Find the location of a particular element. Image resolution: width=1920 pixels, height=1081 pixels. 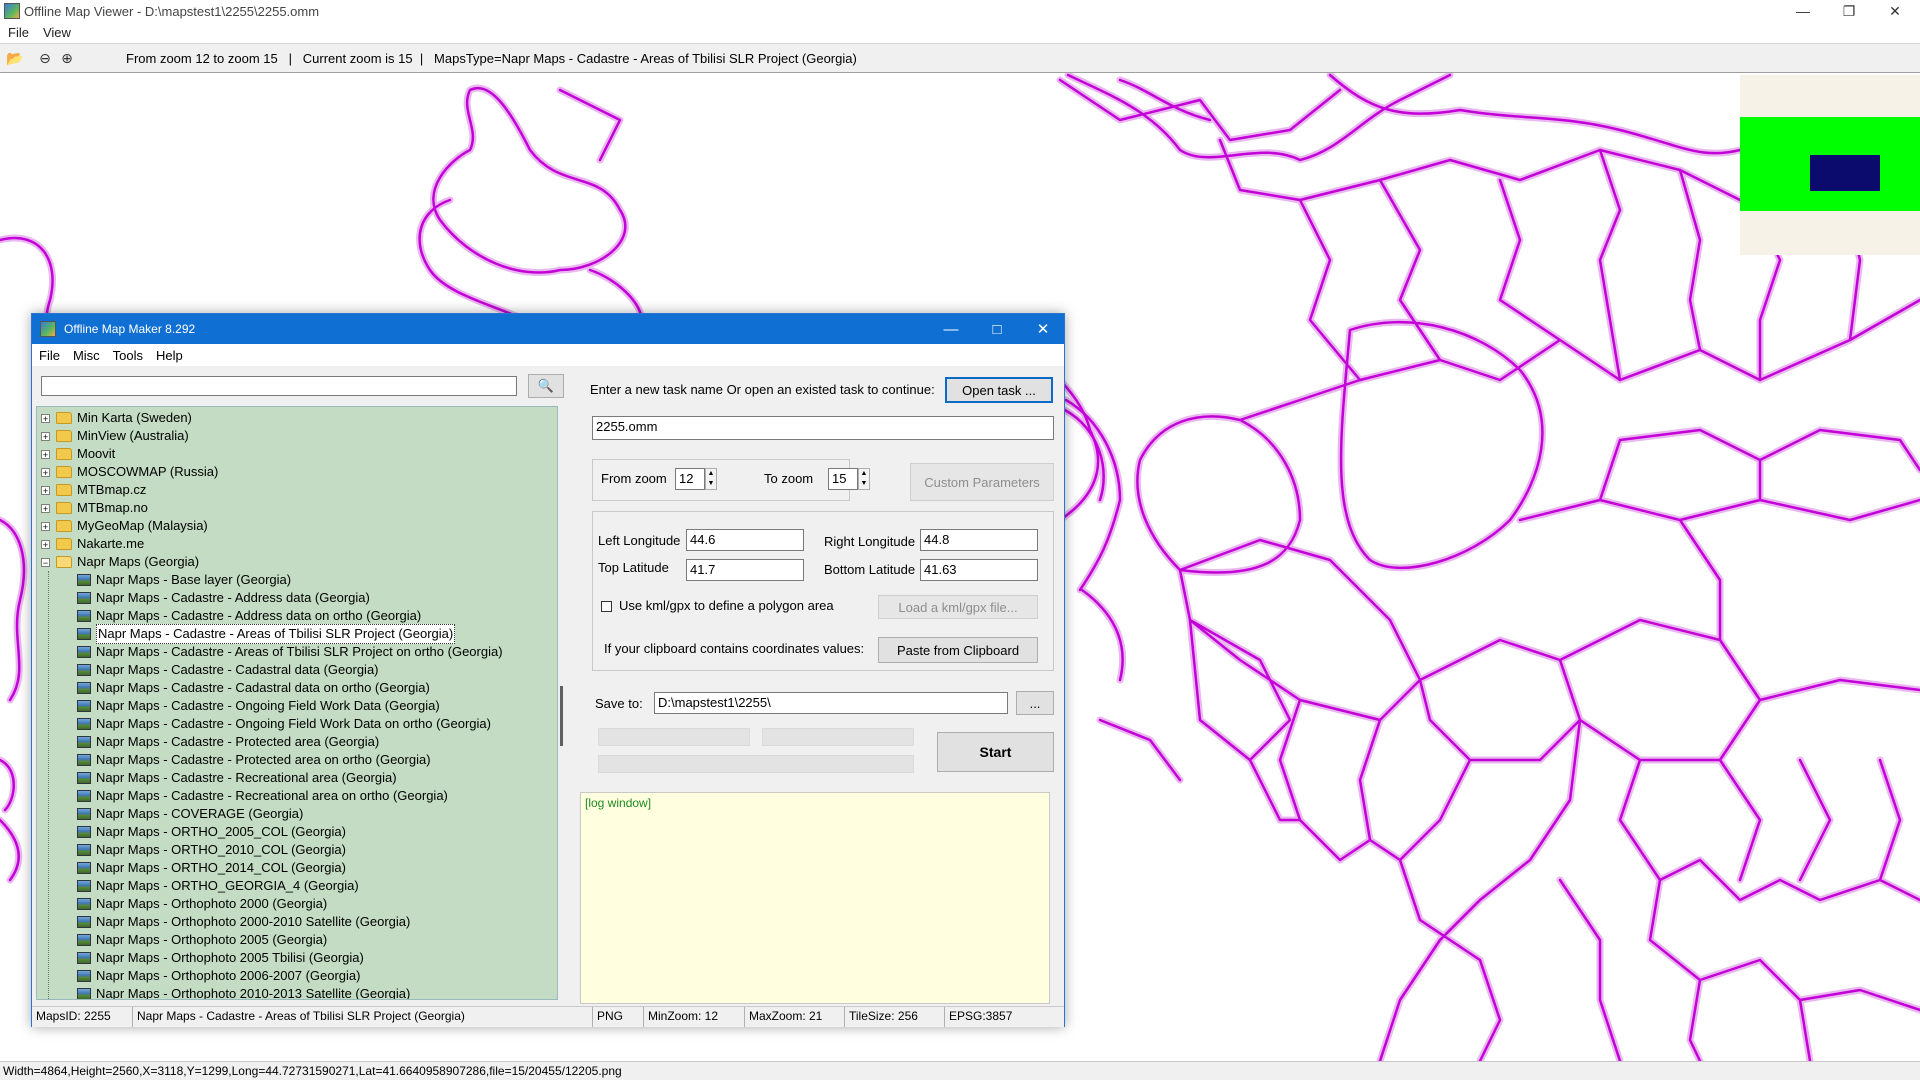

tree-item: Napr Maps - ORTHO_2005_COL (Georgia) is located at coordinates (211, 832).